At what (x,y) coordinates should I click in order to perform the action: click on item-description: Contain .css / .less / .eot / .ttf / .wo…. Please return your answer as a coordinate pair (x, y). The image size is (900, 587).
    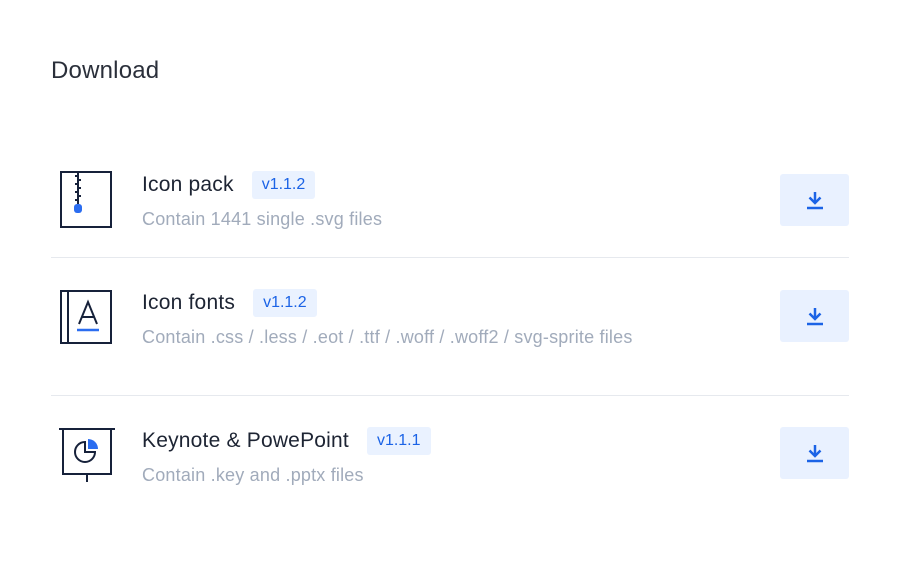
    Looking at the image, I should click on (387, 337).